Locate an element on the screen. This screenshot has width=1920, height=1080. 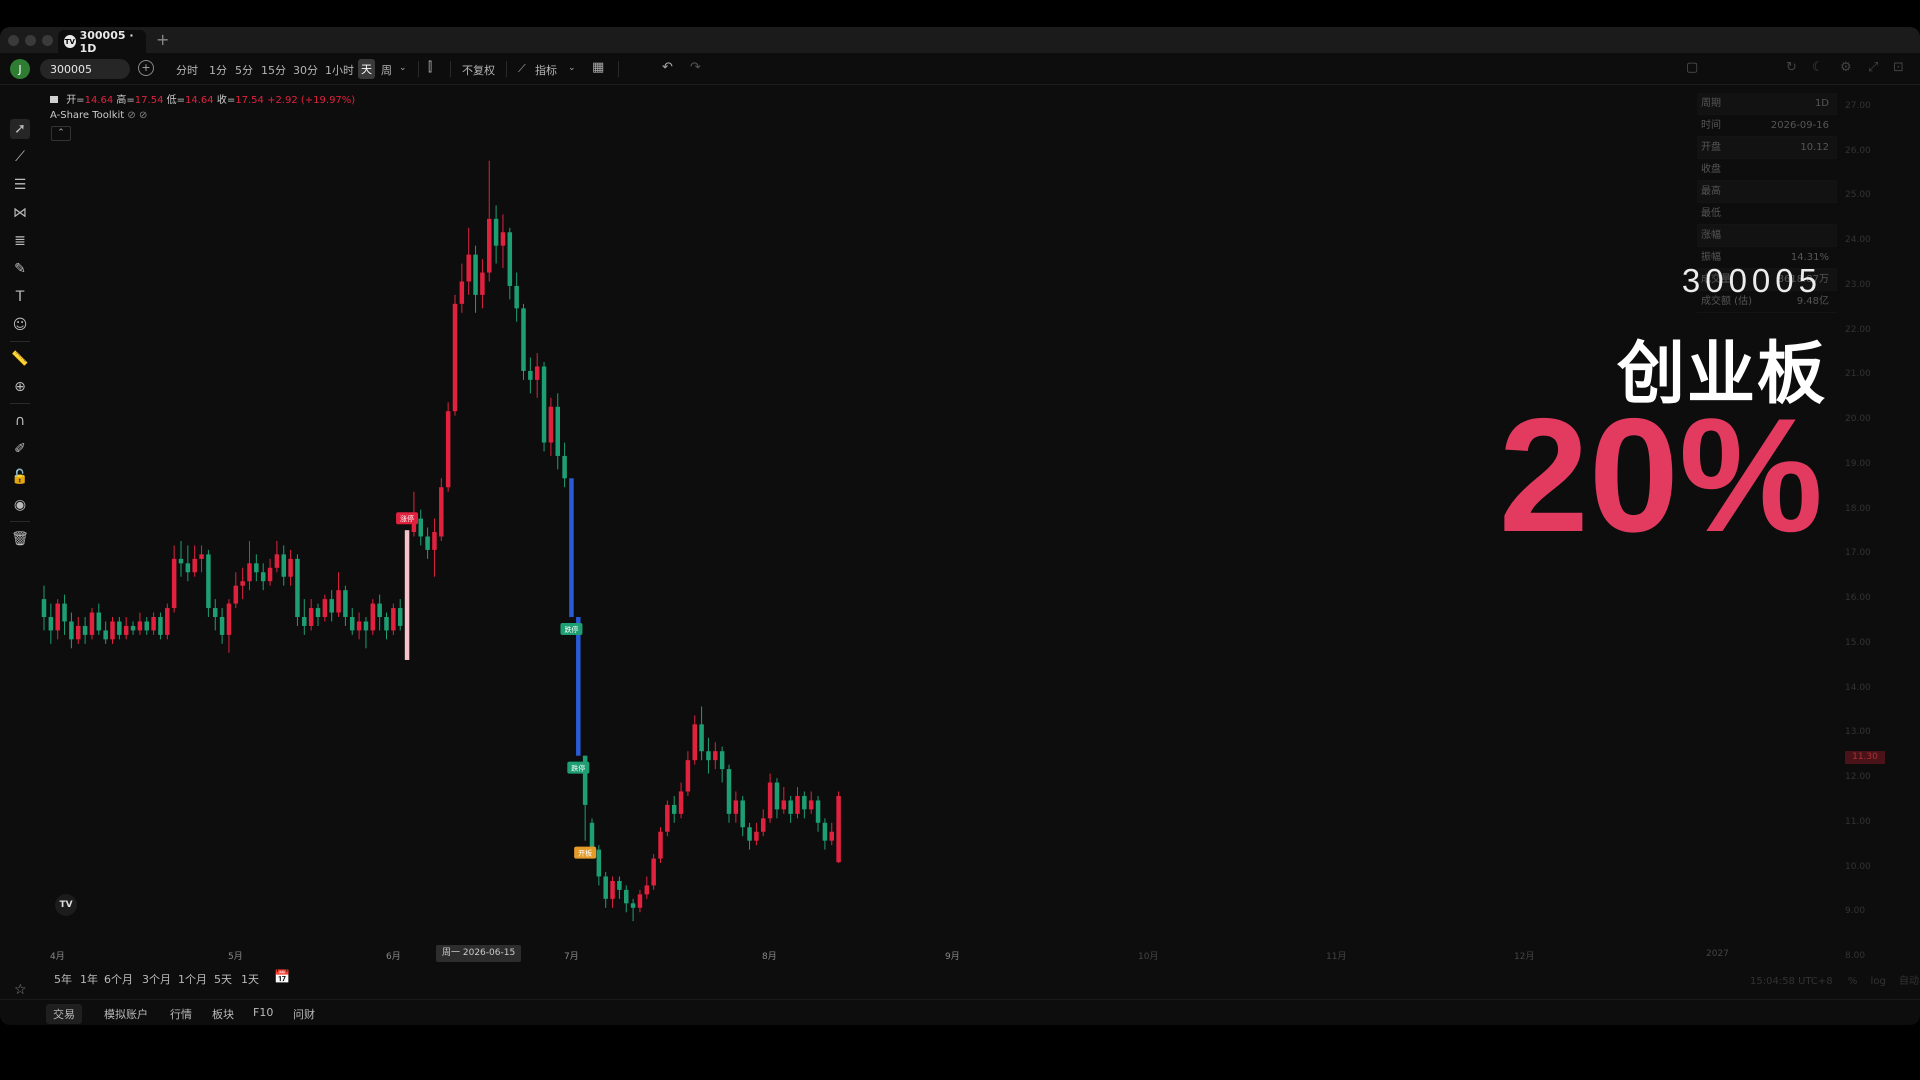
price-axis-label: 12.00 is located at coordinates (1858, 777).